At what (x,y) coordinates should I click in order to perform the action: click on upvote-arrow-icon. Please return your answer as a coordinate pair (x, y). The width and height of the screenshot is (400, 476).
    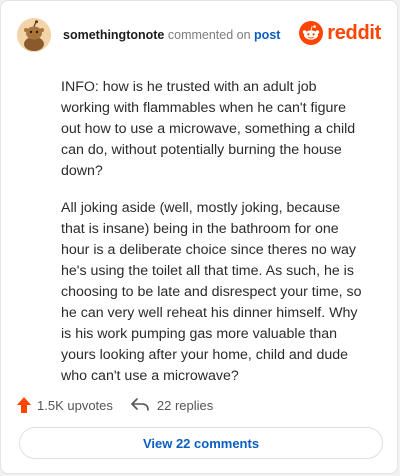
    Looking at the image, I should click on (24, 405).